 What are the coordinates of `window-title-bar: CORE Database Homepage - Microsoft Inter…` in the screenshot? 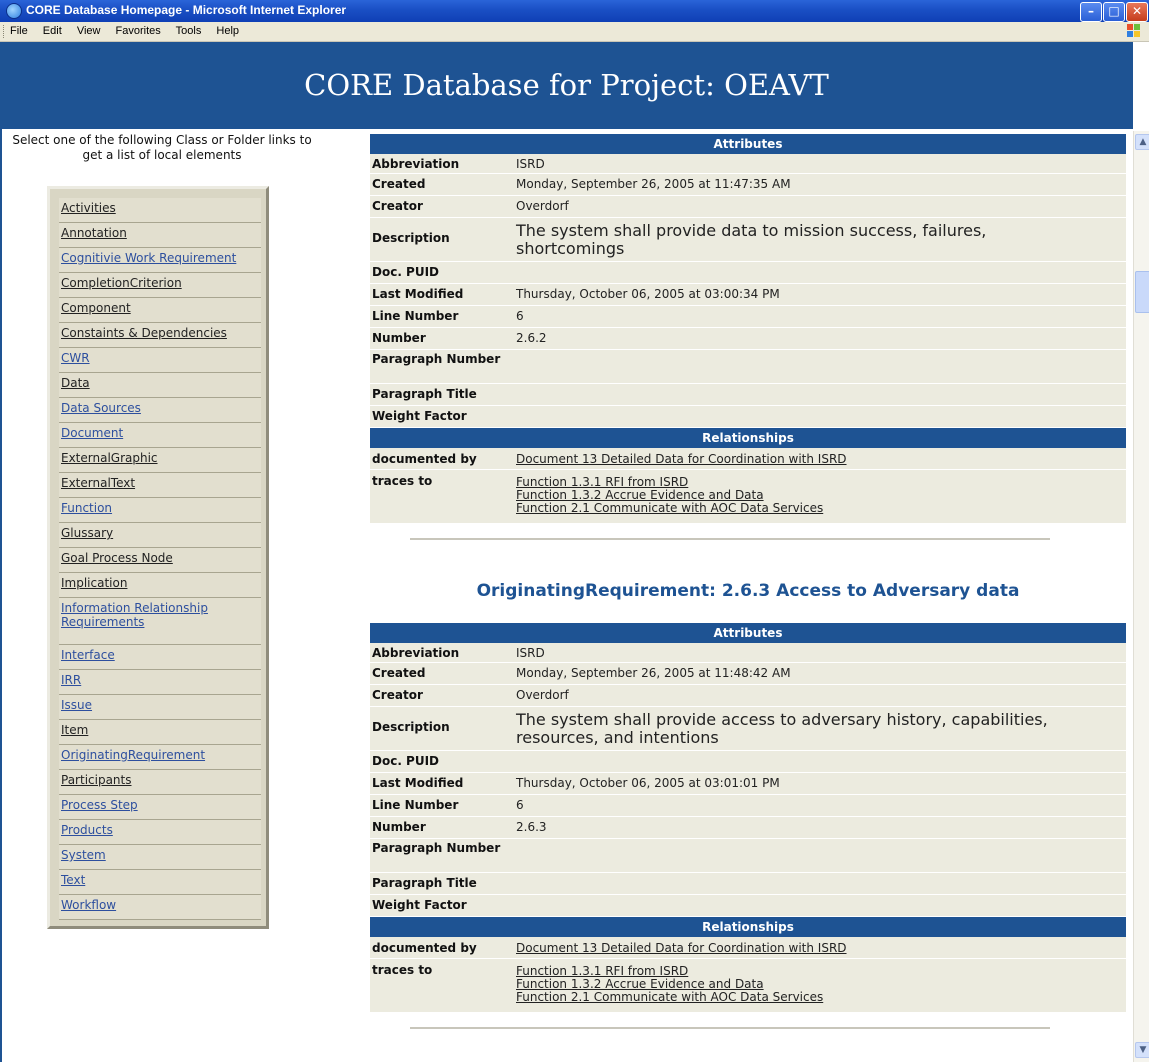 It's located at (574, 11).